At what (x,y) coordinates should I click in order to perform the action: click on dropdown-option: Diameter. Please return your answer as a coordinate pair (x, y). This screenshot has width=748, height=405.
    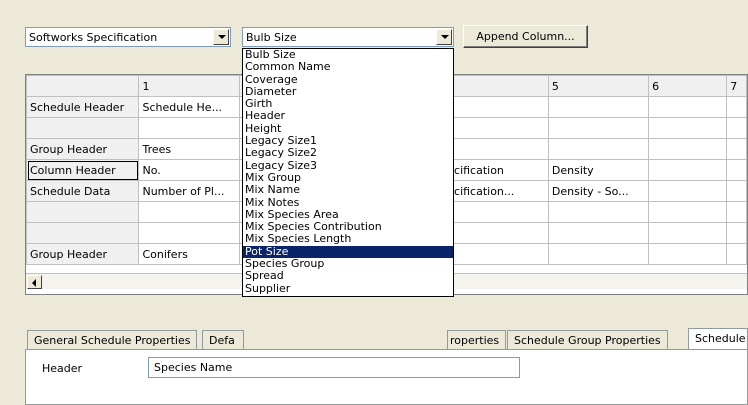
    Looking at the image, I should click on (348, 91).